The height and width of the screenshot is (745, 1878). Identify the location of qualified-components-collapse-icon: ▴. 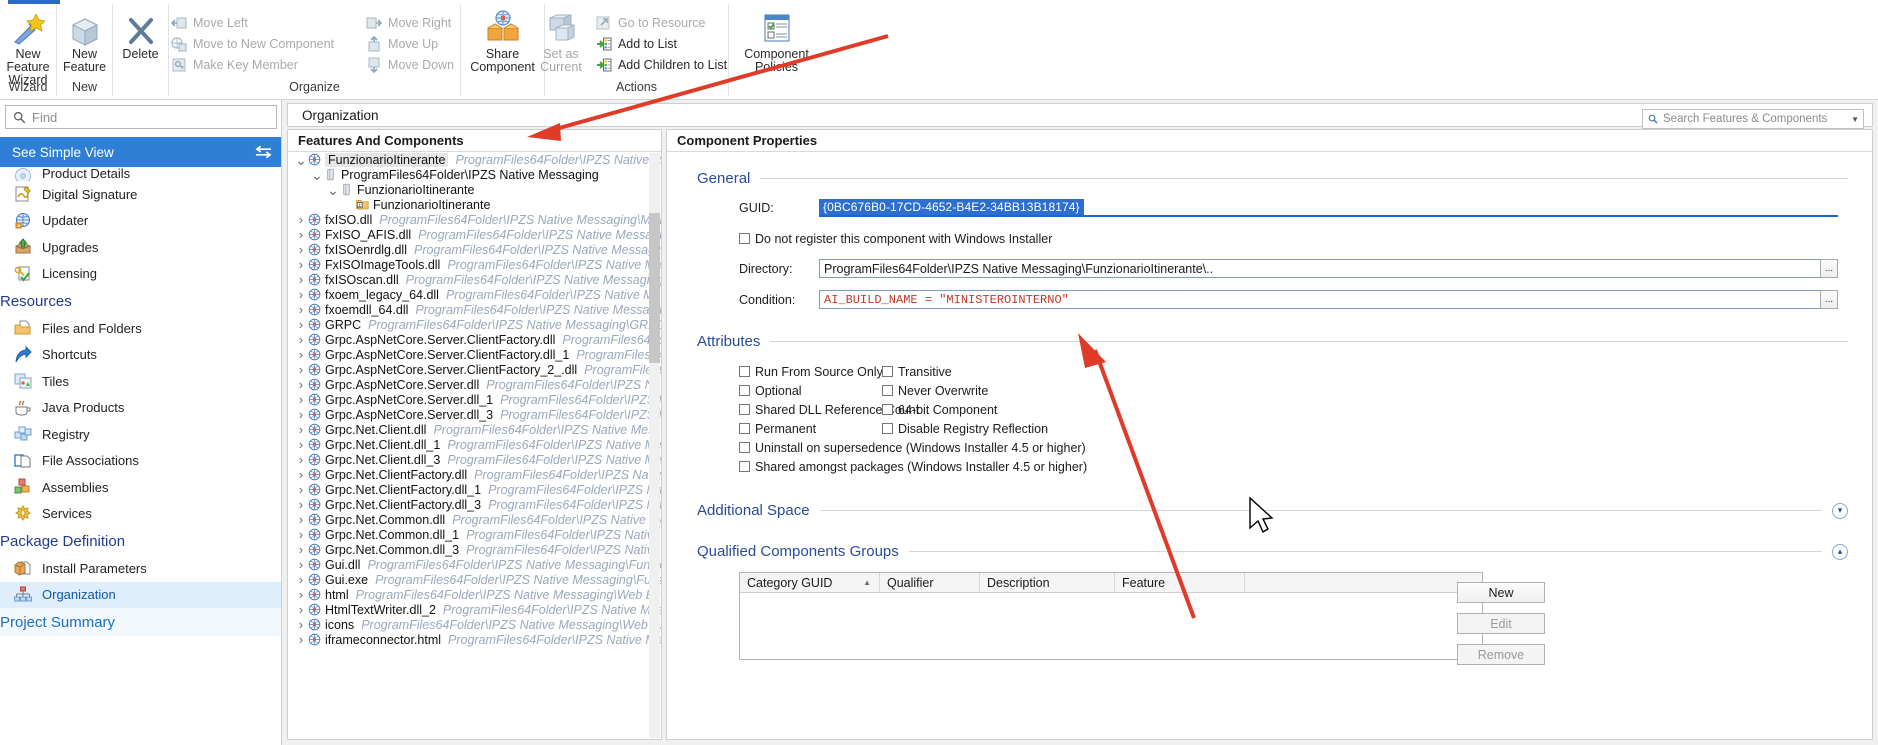
(1840, 551).